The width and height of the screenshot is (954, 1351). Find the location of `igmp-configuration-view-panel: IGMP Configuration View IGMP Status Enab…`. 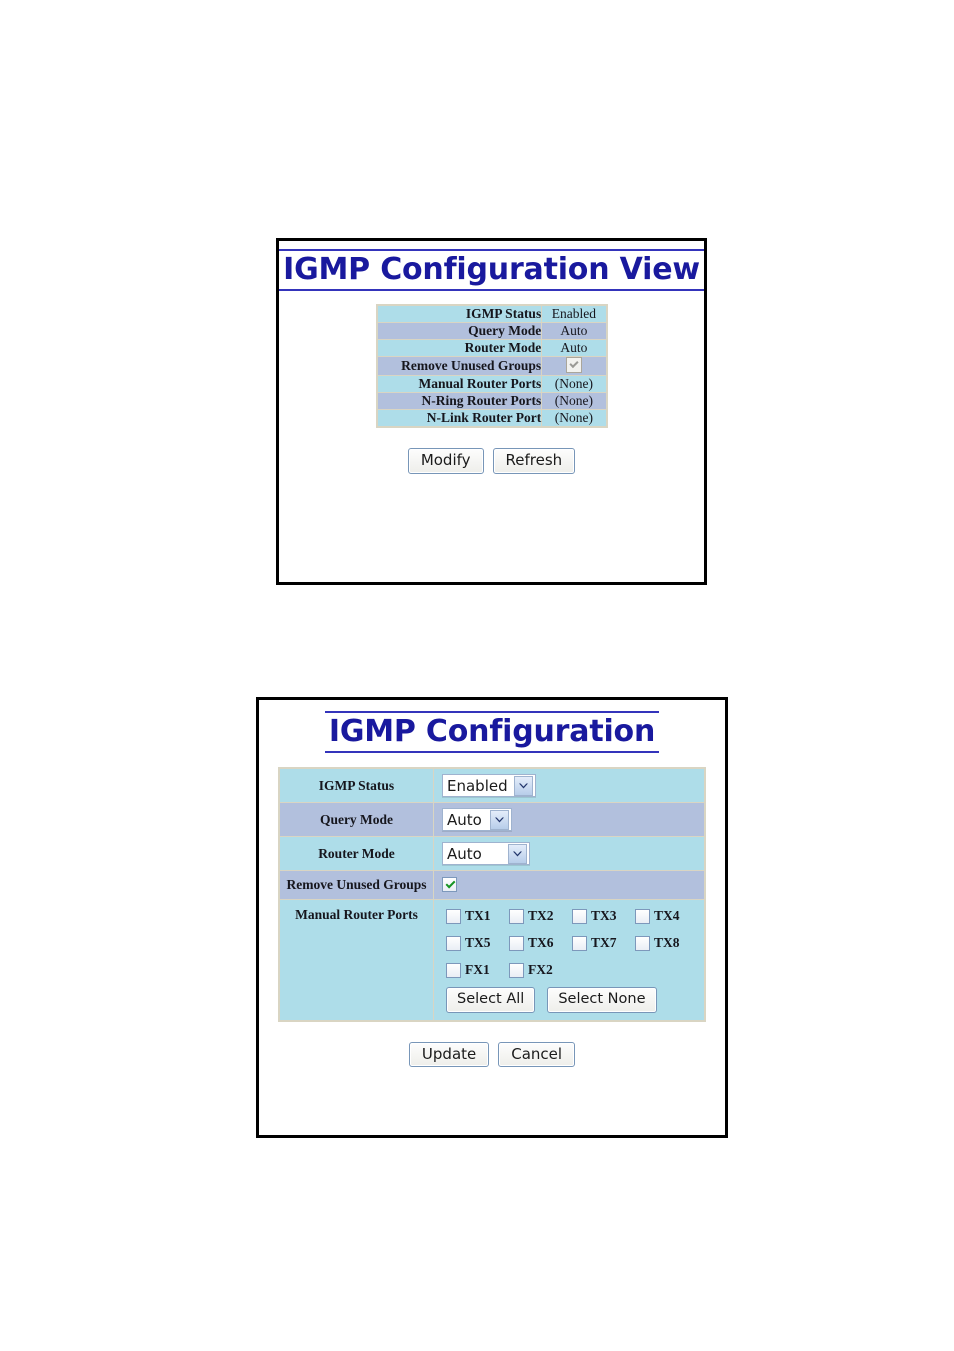

igmp-configuration-view-panel: IGMP Configuration View IGMP Status Enab… is located at coordinates (491, 411).